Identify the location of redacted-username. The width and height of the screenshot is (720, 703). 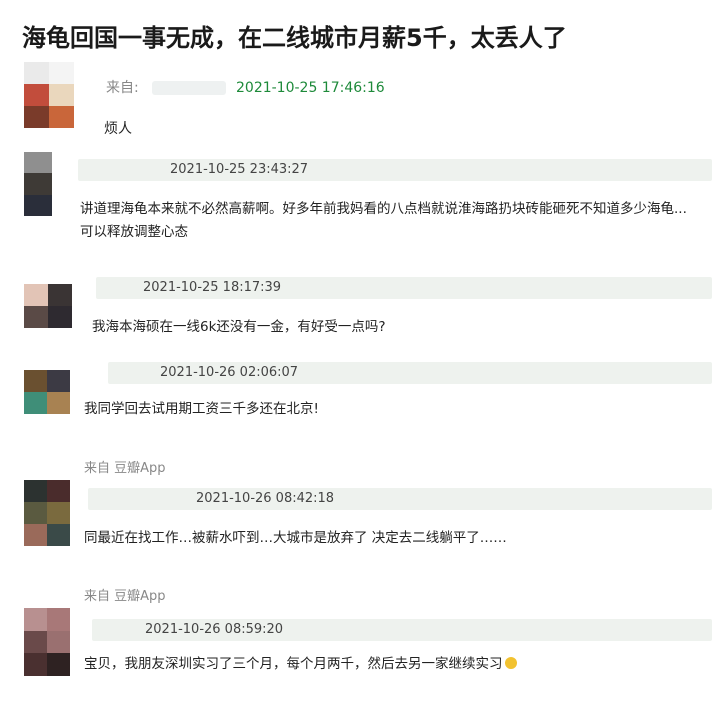
(189, 88).